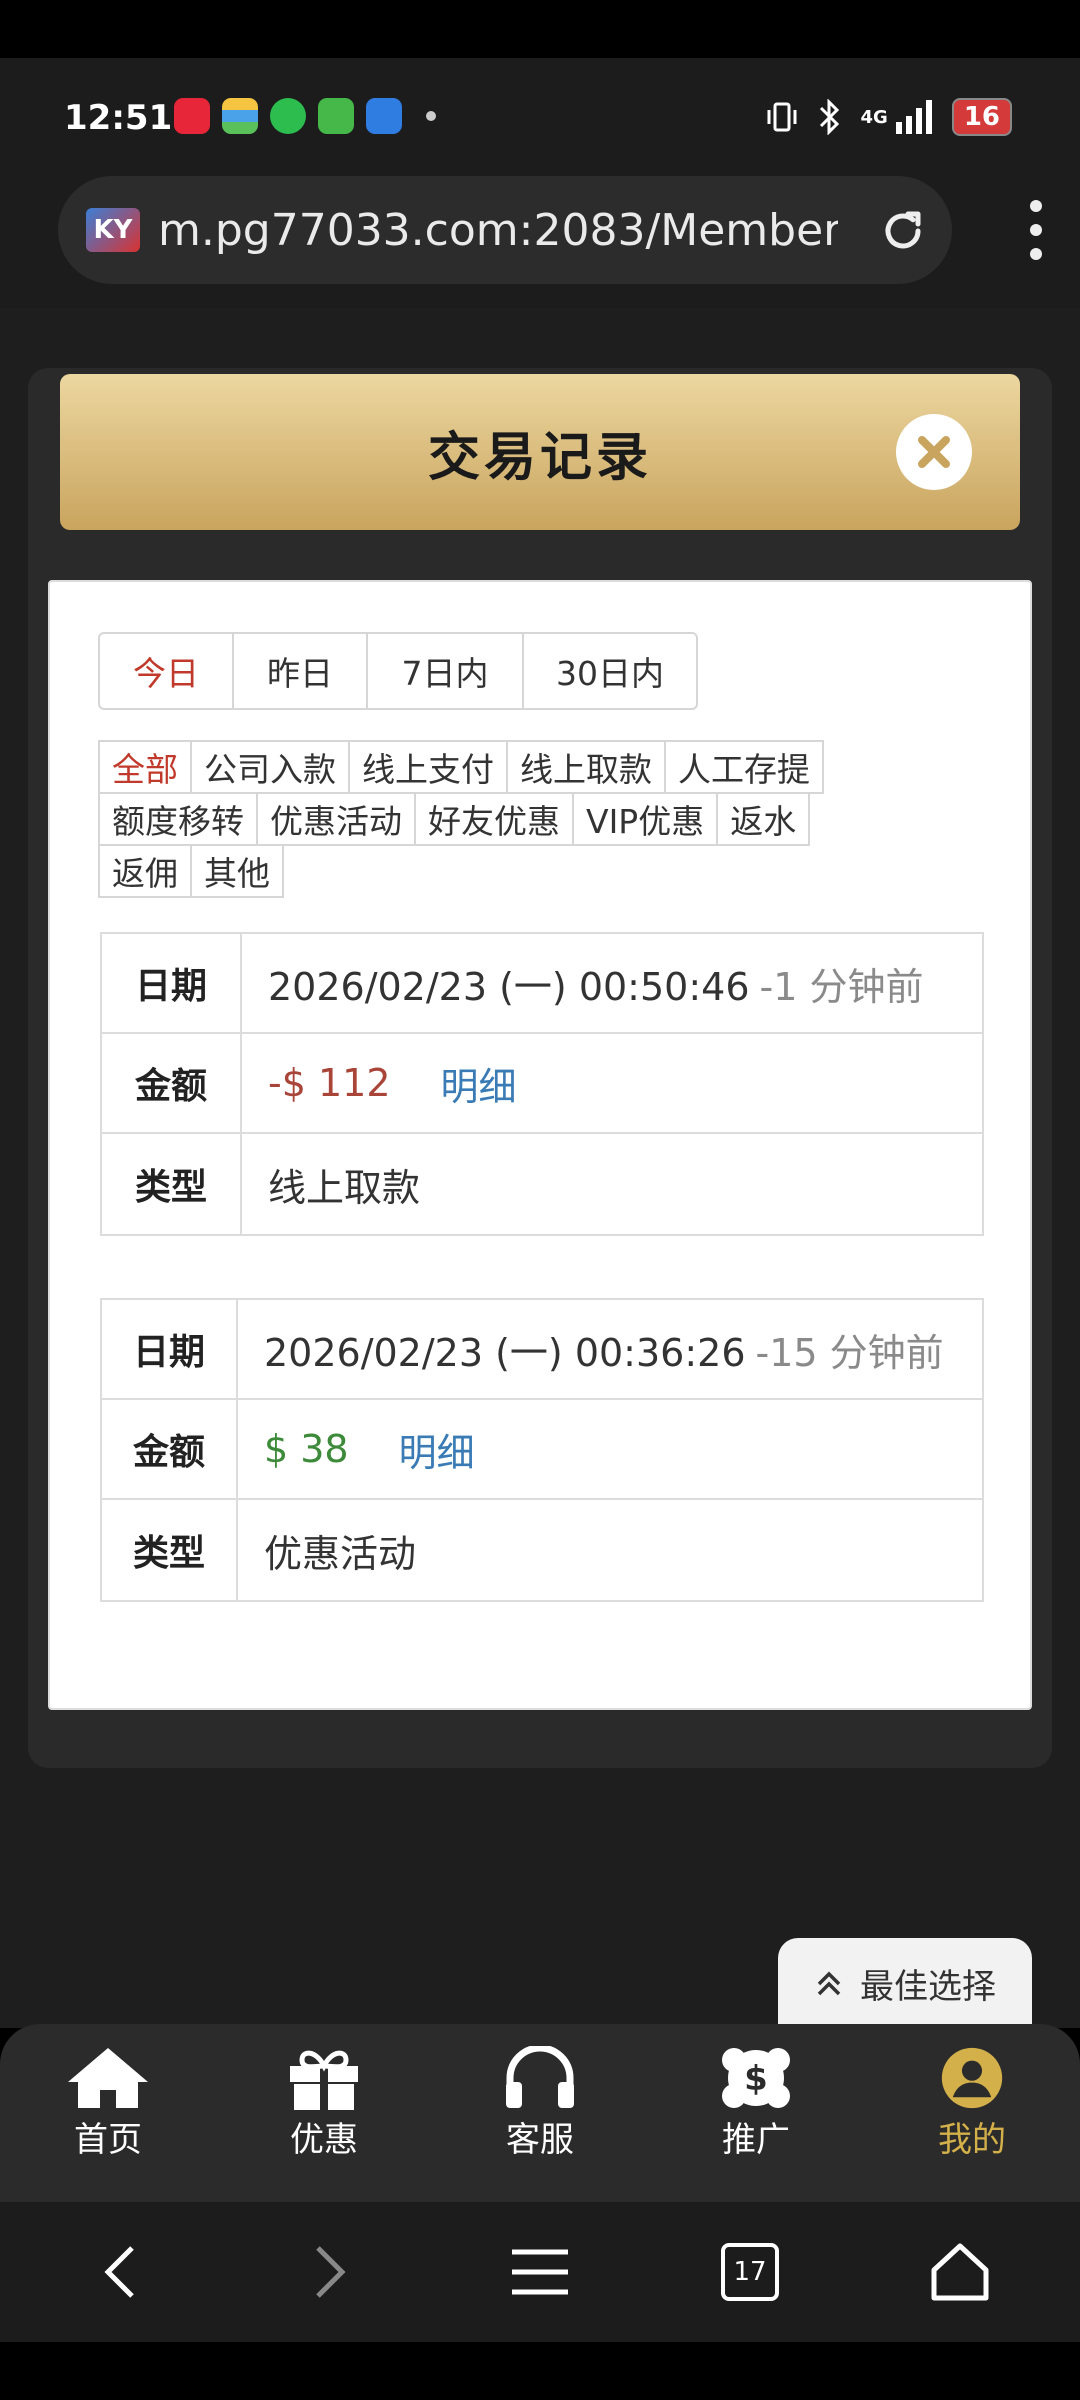 The image size is (1080, 2400). What do you see at coordinates (539, 457) in the screenshot?
I see `dialog-title: 交易记录` at bounding box center [539, 457].